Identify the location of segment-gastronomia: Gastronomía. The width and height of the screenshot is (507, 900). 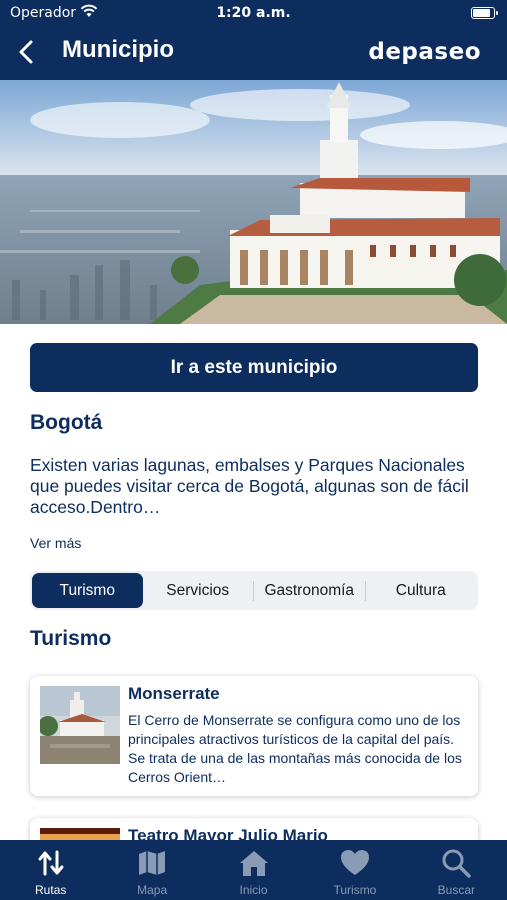
(309, 590).